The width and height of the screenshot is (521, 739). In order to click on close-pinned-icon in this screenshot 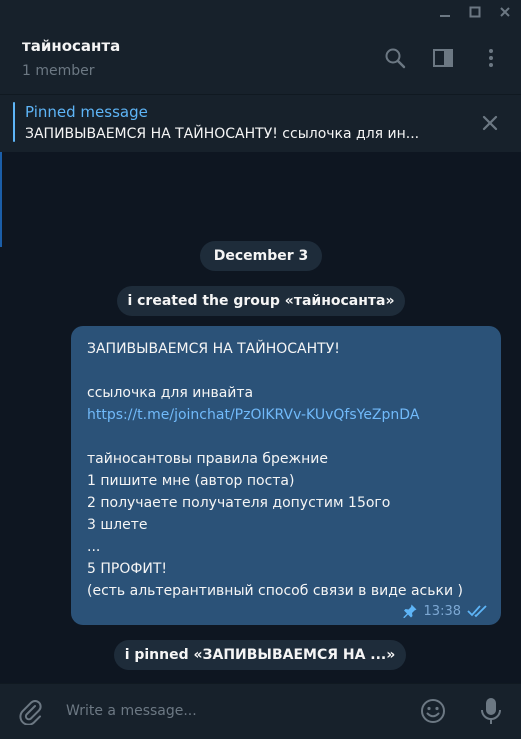, I will do `click(490, 123)`.